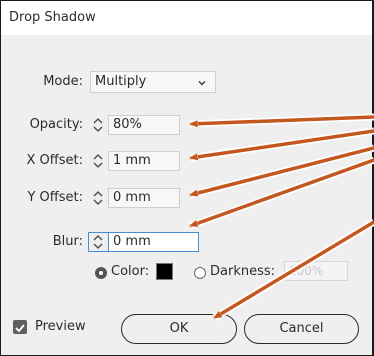 The width and height of the screenshot is (374, 356). I want to click on chevron-down-icon, so click(202, 85).